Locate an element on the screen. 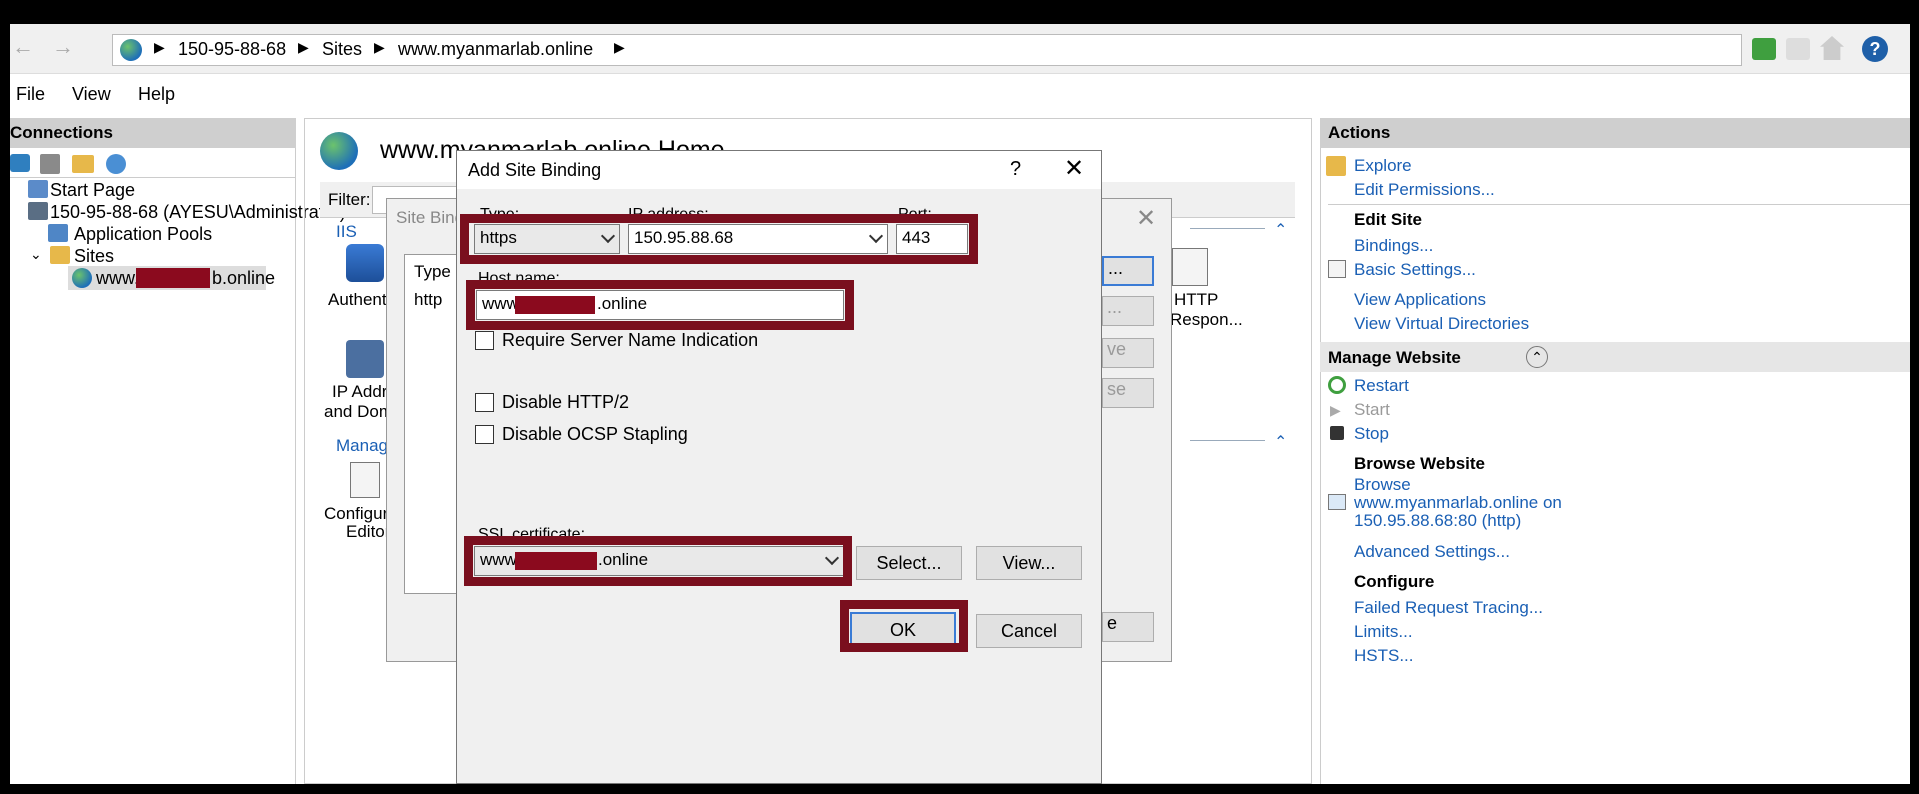 The width and height of the screenshot is (1919, 794). bindings-remove-button: ve is located at coordinates (1128, 353).